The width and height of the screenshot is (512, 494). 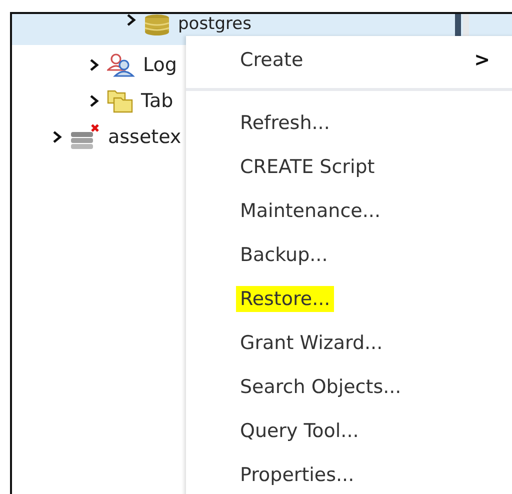 I want to click on tree-item-label: Tab, so click(x=157, y=101).